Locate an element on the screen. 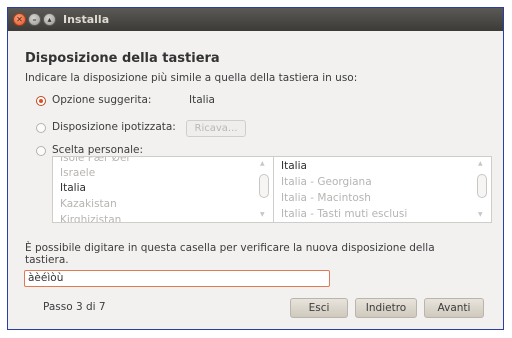 The image size is (512, 338). layout-list-scrollbar: ▲ ▼ is located at coordinates (264, 189).